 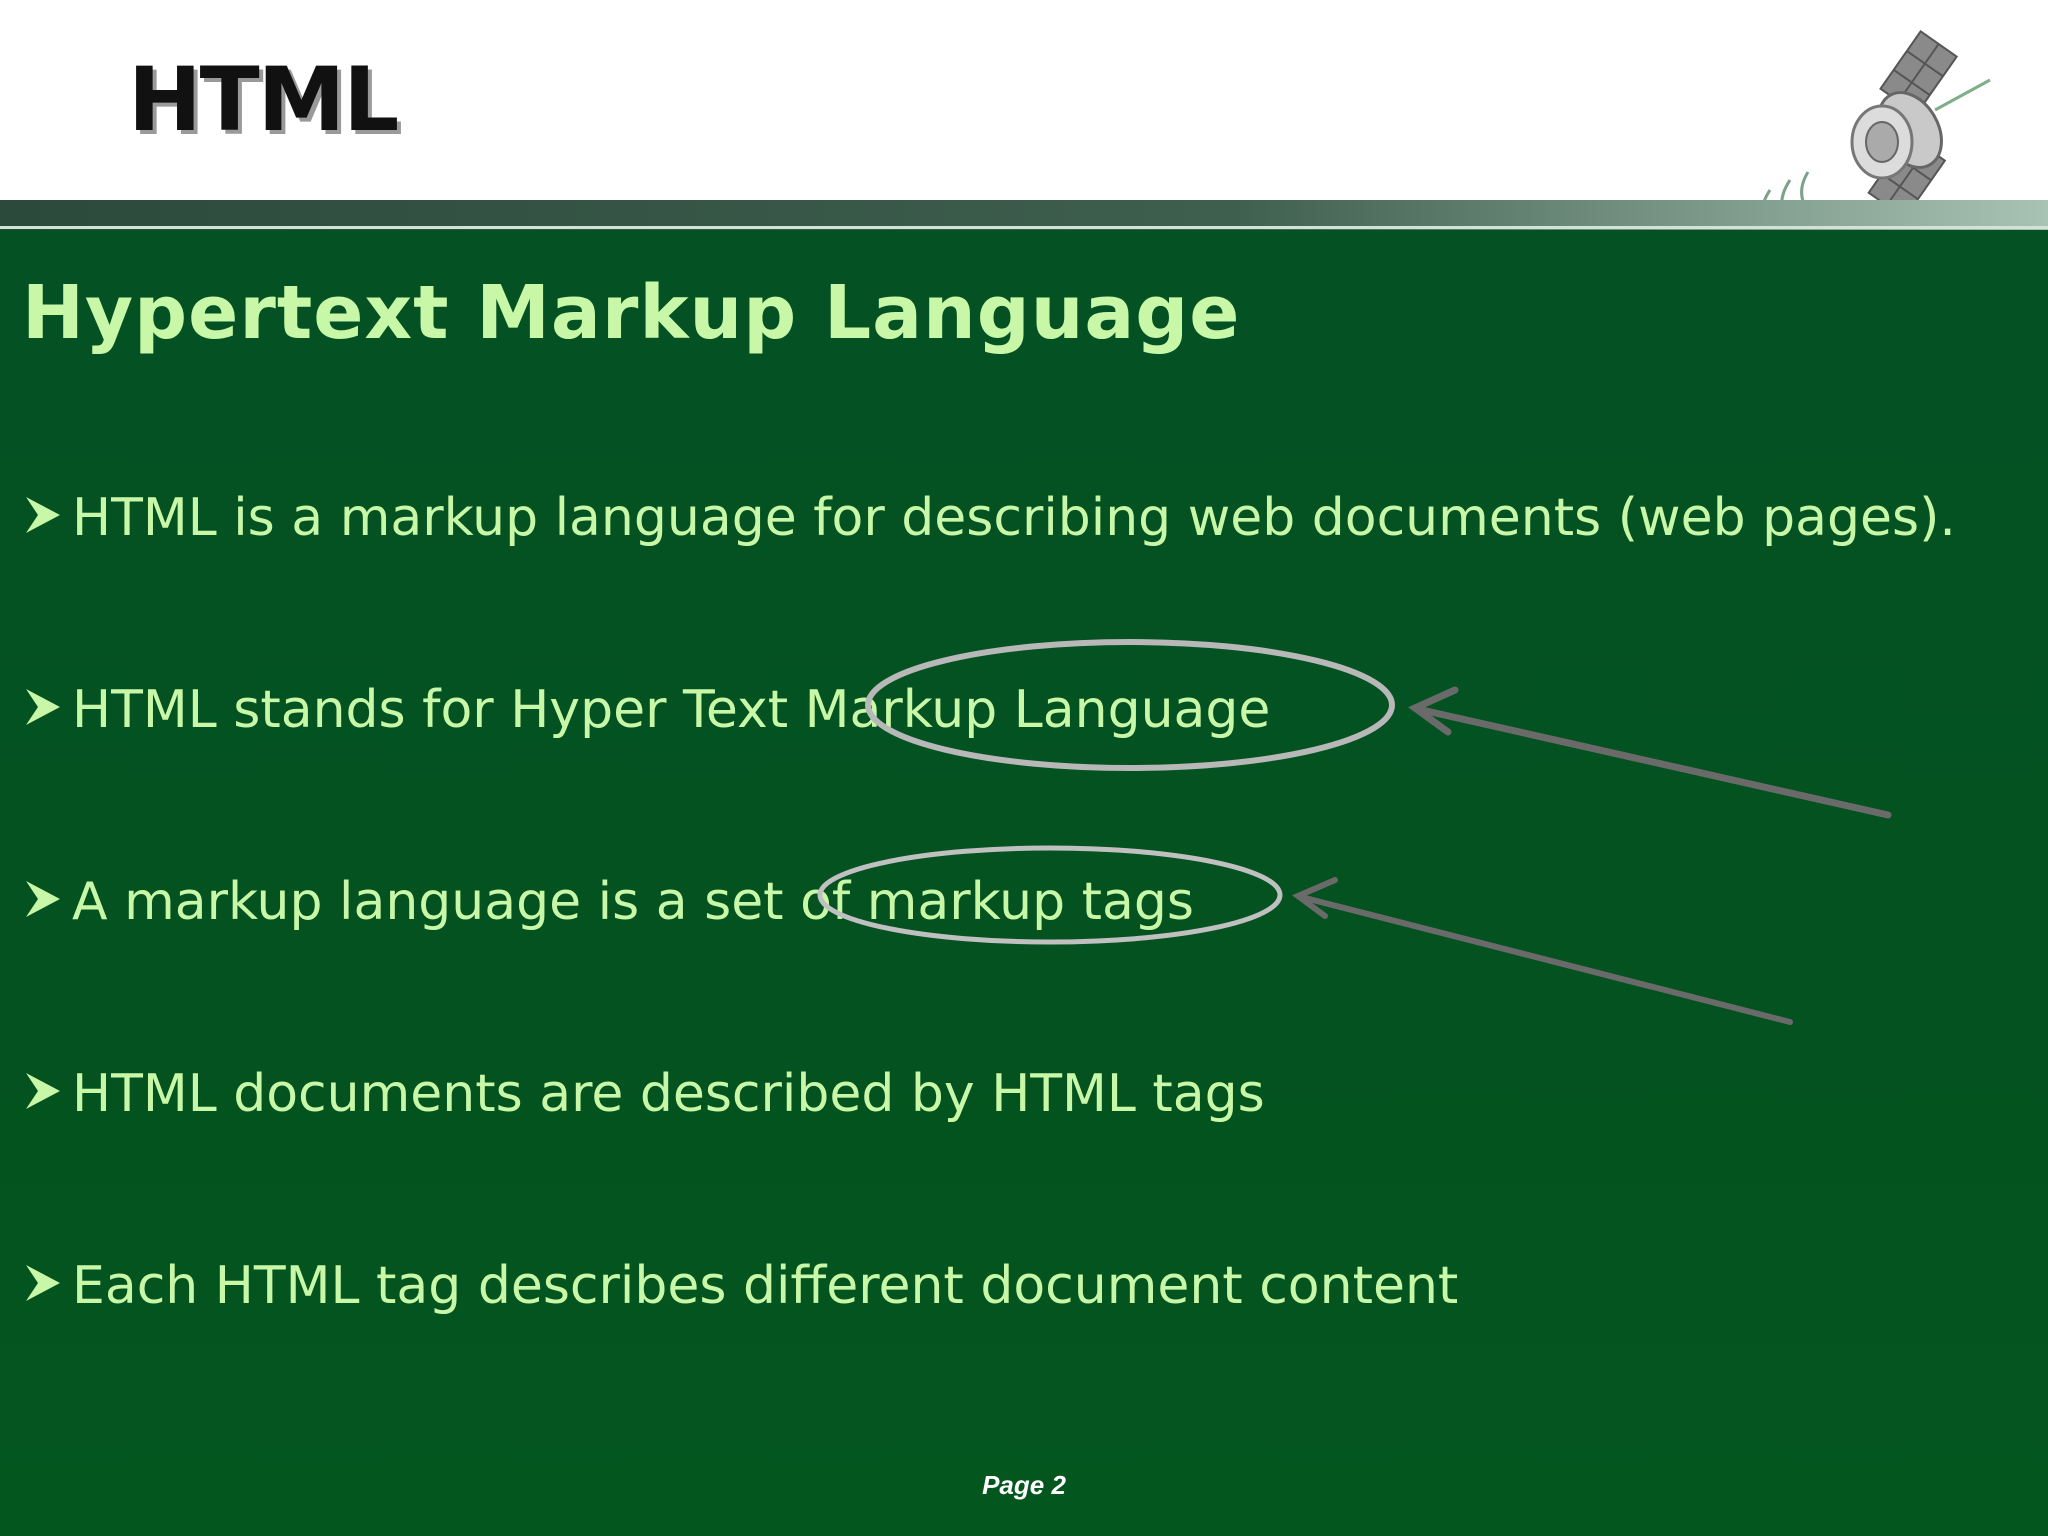 What do you see at coordinates (631, 313) in the screenshot?
I see `slide-subtitle: Hypertext Markup Language` at bounding box center [631, 313].